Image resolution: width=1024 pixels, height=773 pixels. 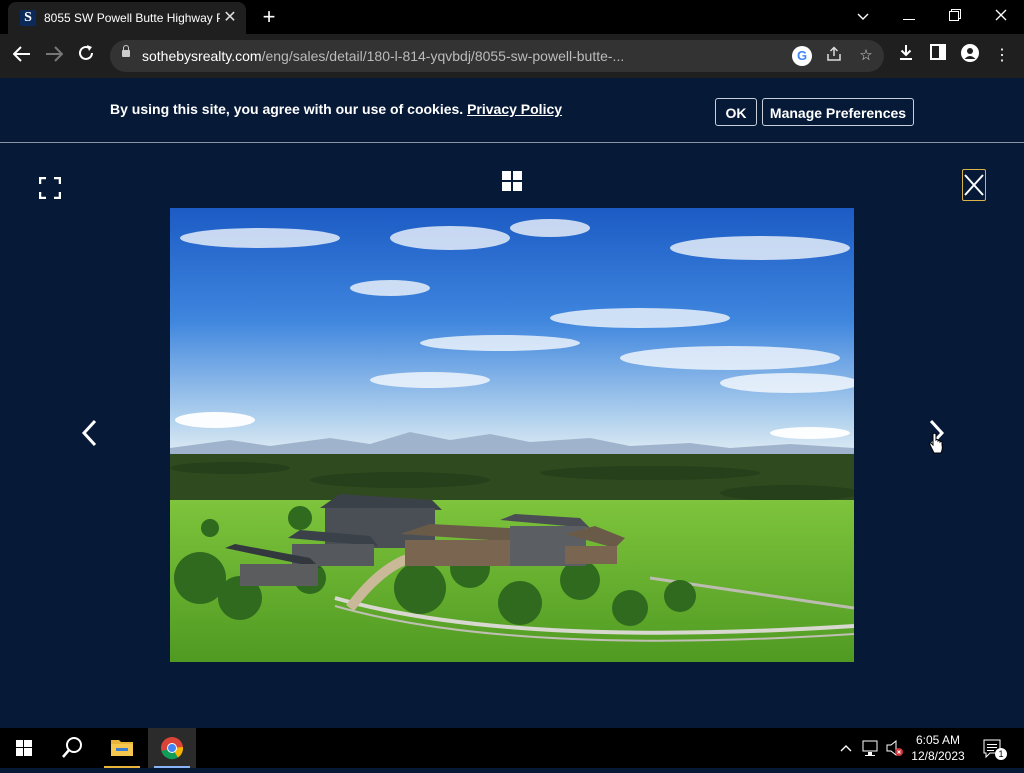 What do you see at coordinates (132, 18) in the screenshot?
I see `tab-title: 8055 SW Powell Butte Highway P` at bounding box center [132, 18].